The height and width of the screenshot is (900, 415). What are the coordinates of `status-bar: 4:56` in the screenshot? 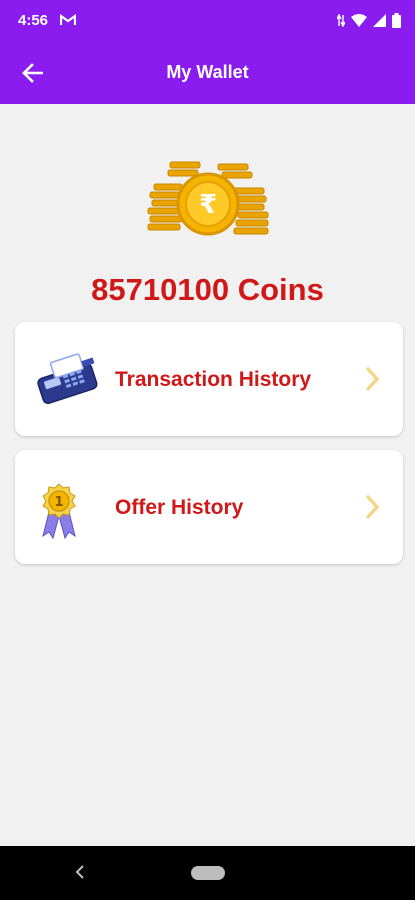 It's located at (207, 20).